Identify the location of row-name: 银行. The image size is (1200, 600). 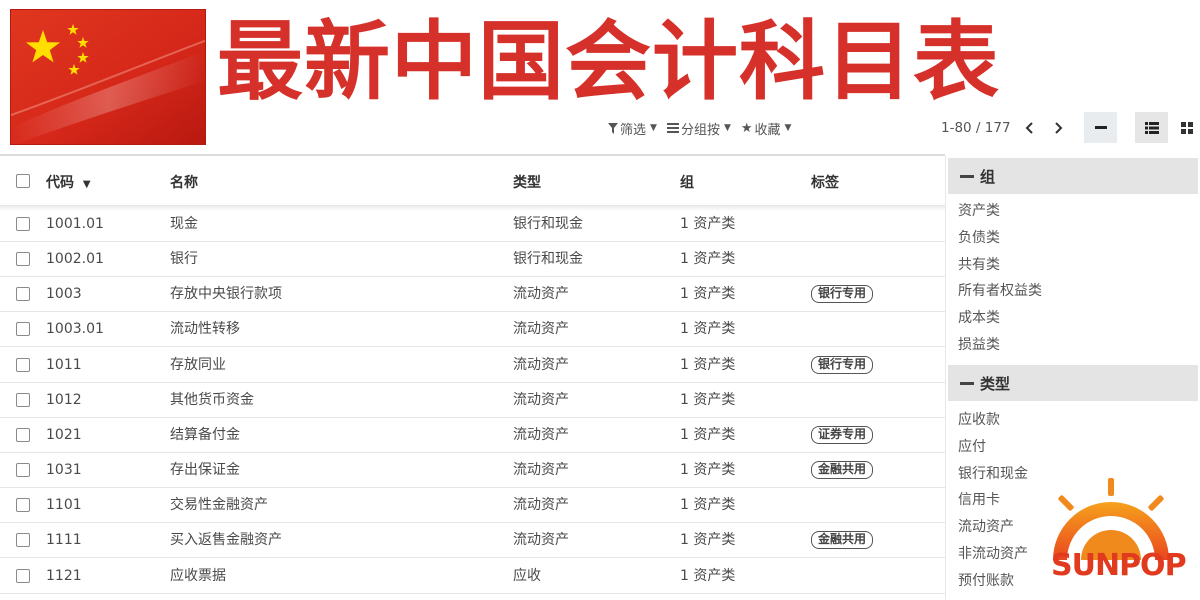
(184, 259).